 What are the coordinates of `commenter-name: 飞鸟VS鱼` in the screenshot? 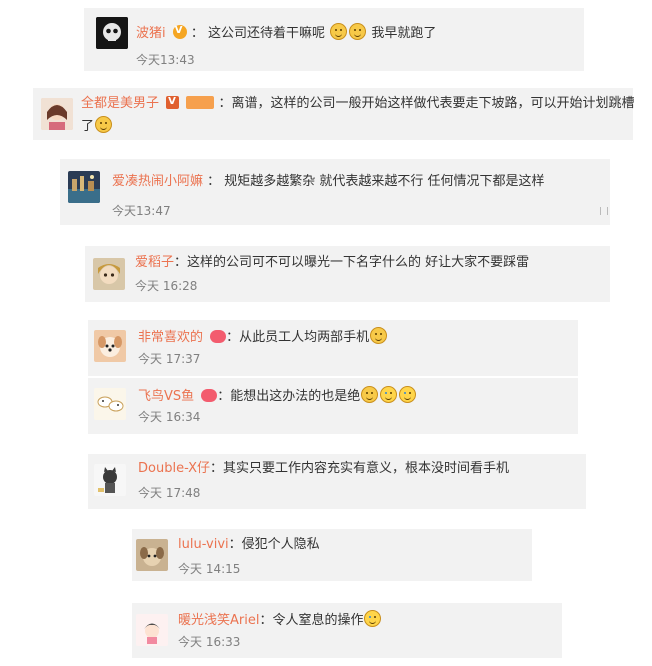 It's located at (166, 396).